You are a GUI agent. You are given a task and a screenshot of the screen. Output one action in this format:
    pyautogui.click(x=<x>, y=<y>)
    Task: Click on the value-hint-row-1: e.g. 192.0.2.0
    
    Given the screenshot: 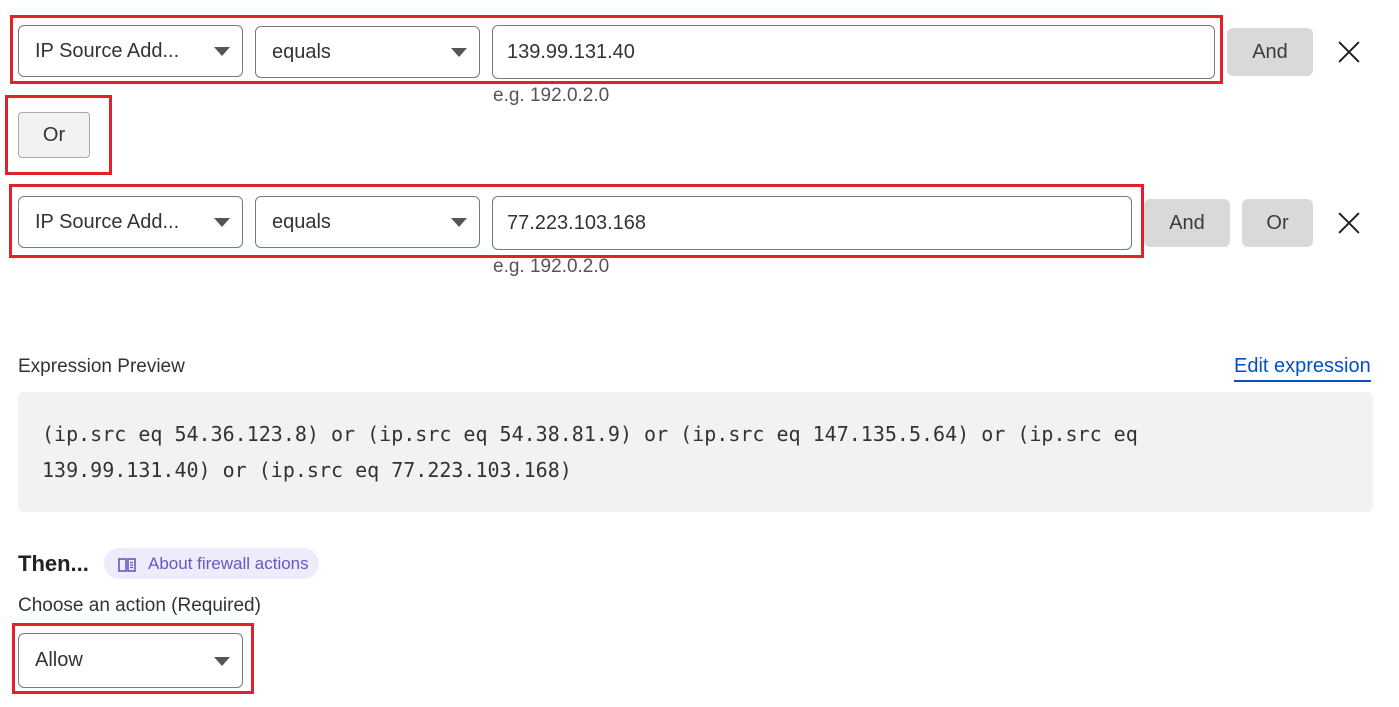 What is the action you would take?
    pyautogui.click(x=551, y=95)
    